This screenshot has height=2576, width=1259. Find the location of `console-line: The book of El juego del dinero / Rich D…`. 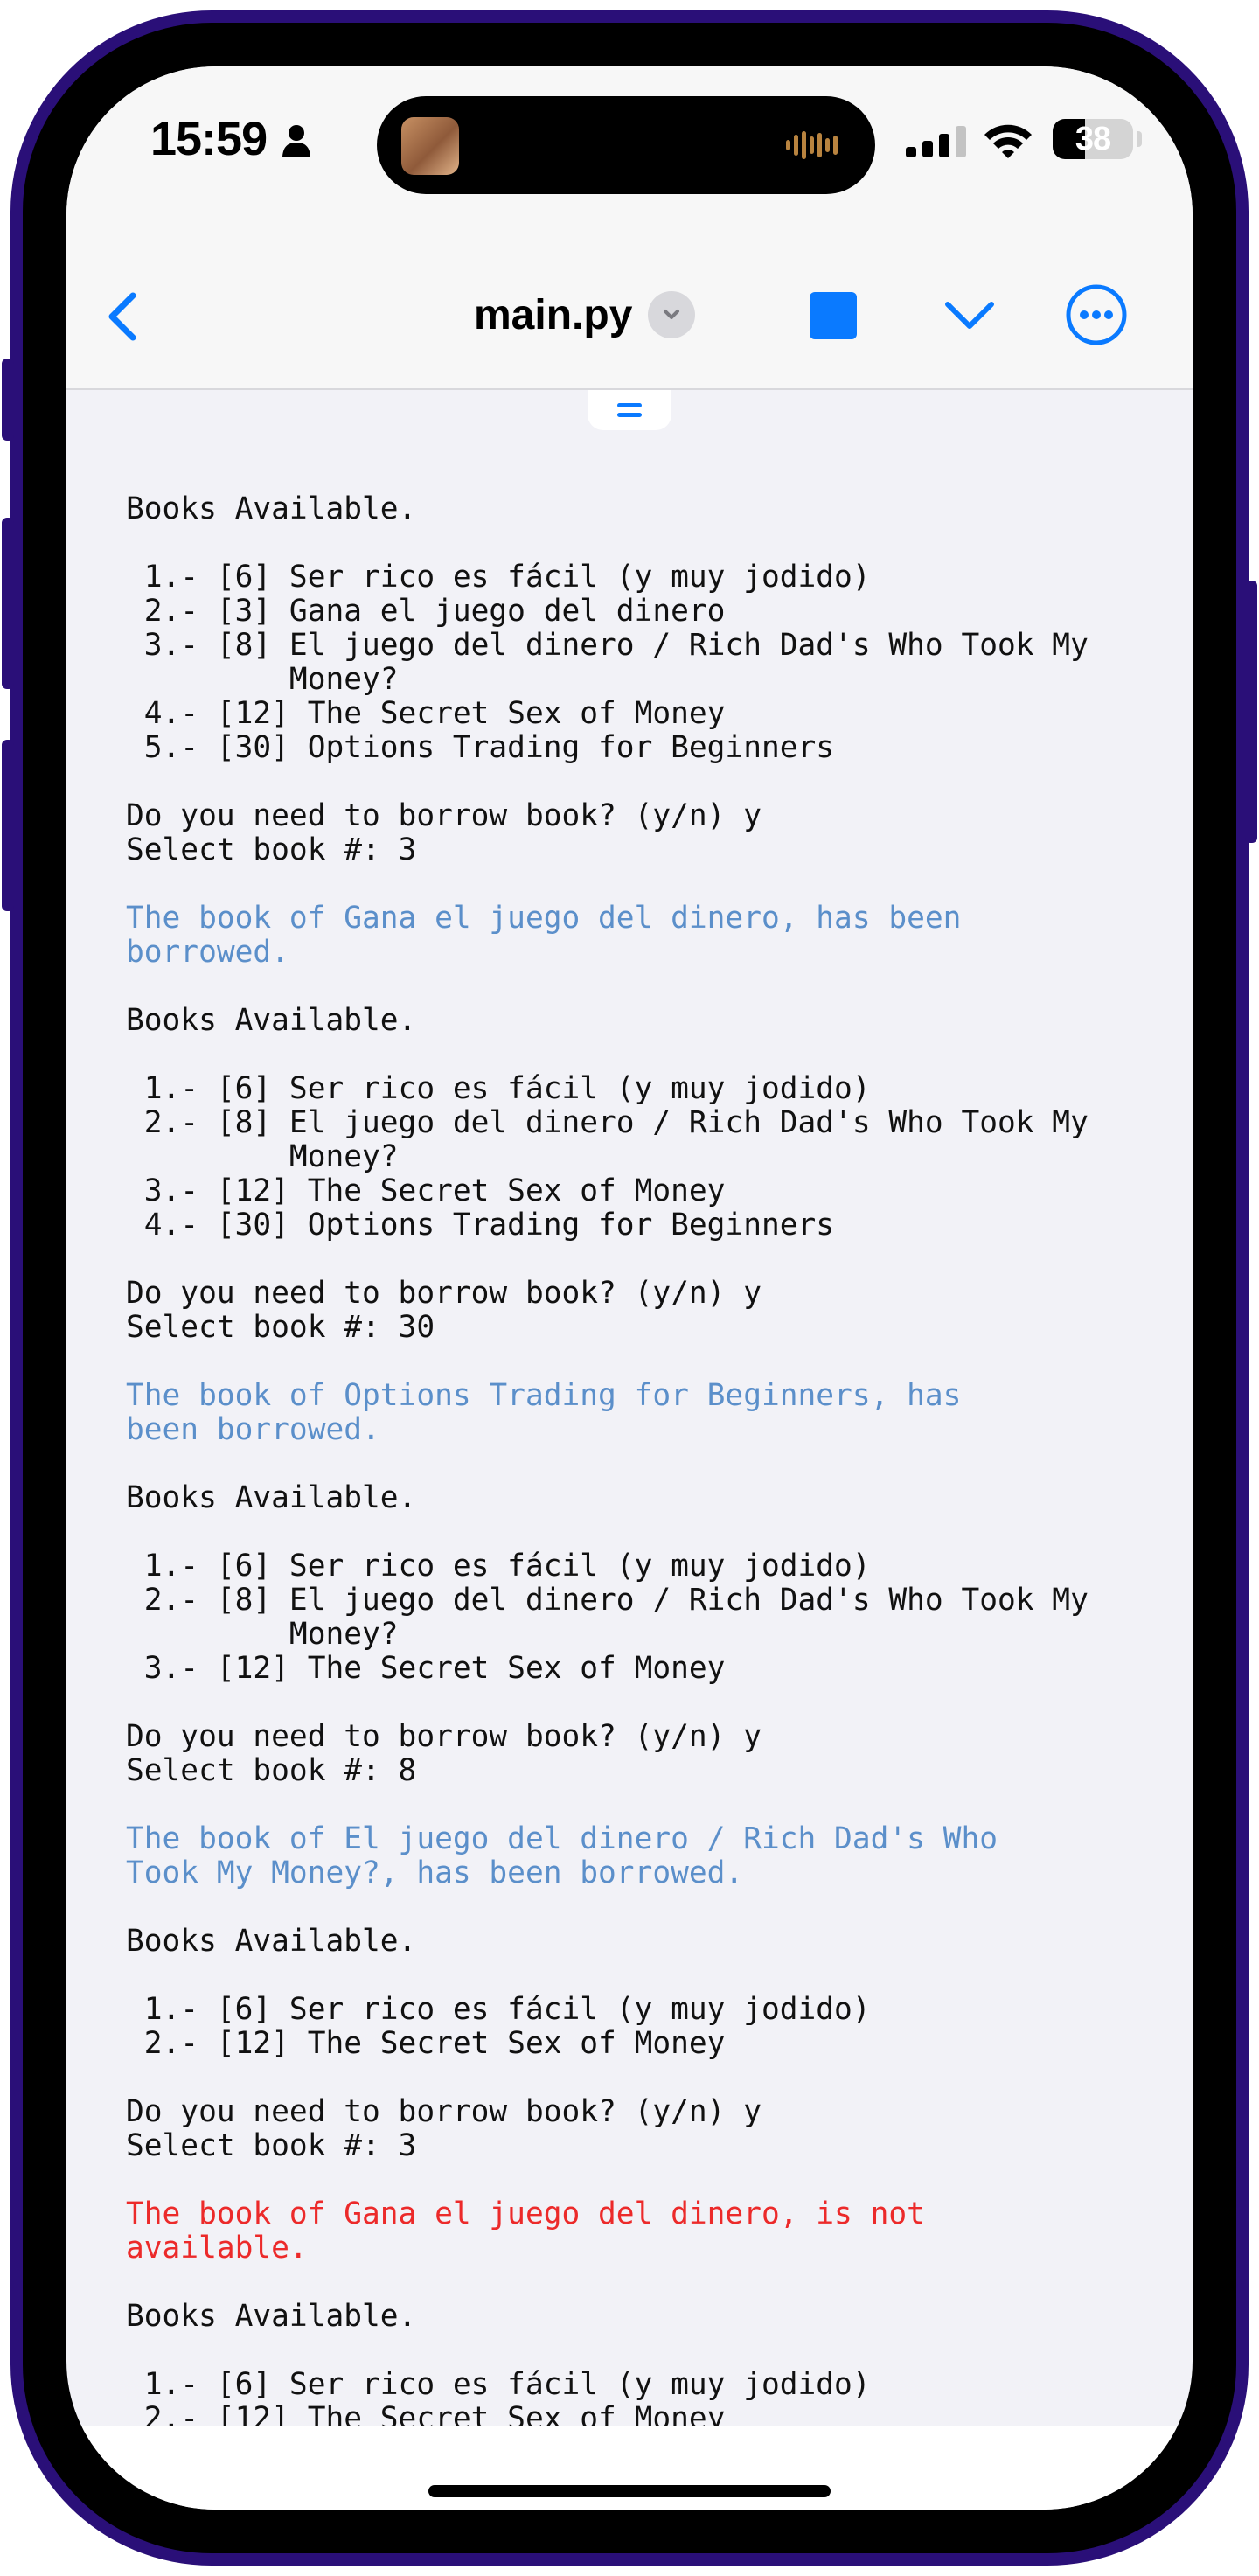

console-line: The book of El juego del dinero / Rich D… is located at coordinates (562, 1838).